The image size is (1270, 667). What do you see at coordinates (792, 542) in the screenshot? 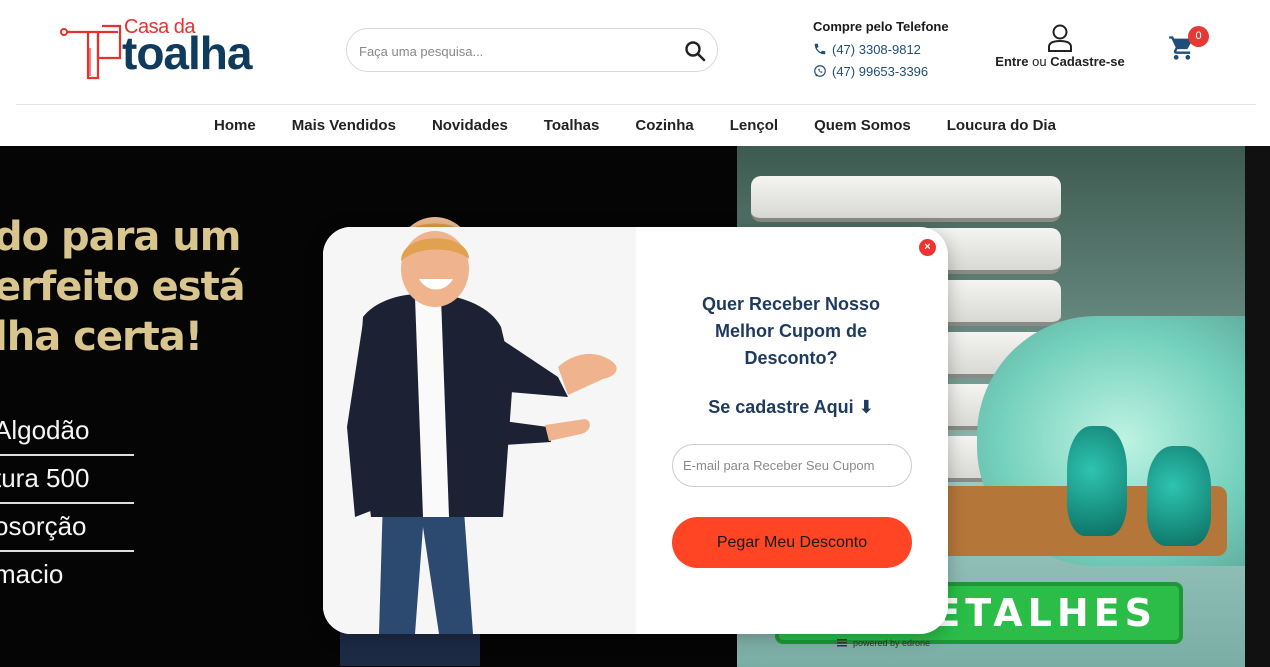
I see `get-discount-button: Pegar Meu Desconto` at bounding box center [792, 542].